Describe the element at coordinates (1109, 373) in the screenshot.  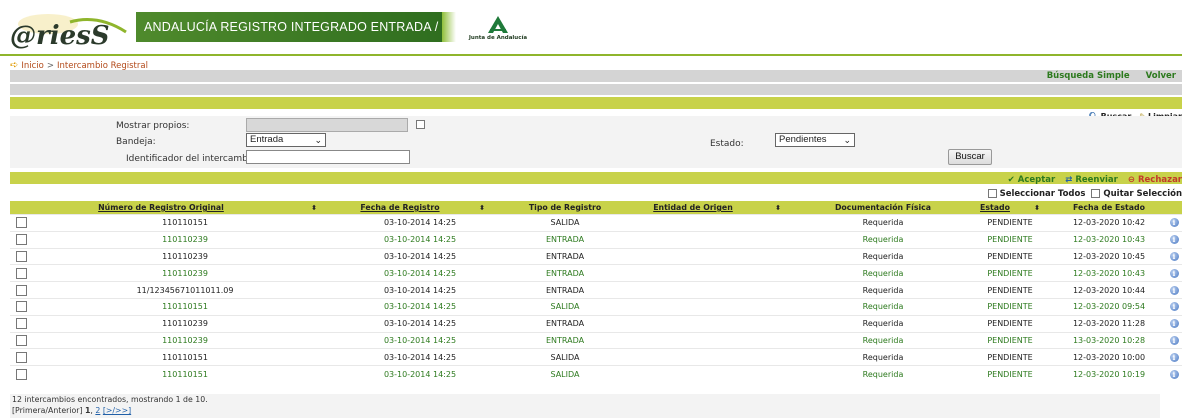
I see `cell-status-date: 12-03-2020 10:19` at that location.